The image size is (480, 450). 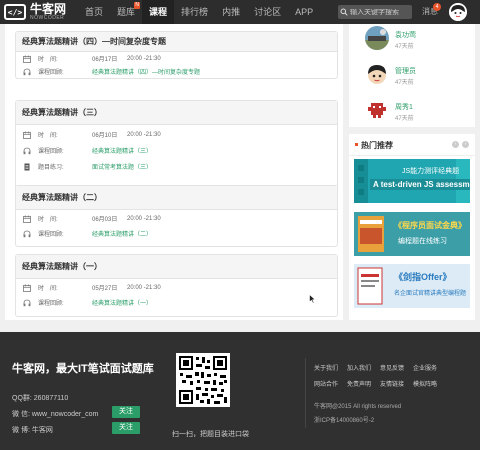 What do you see at coordinates (356, 144) in the screenshot?
I see `title-marker` at bounding box center [356, 144].